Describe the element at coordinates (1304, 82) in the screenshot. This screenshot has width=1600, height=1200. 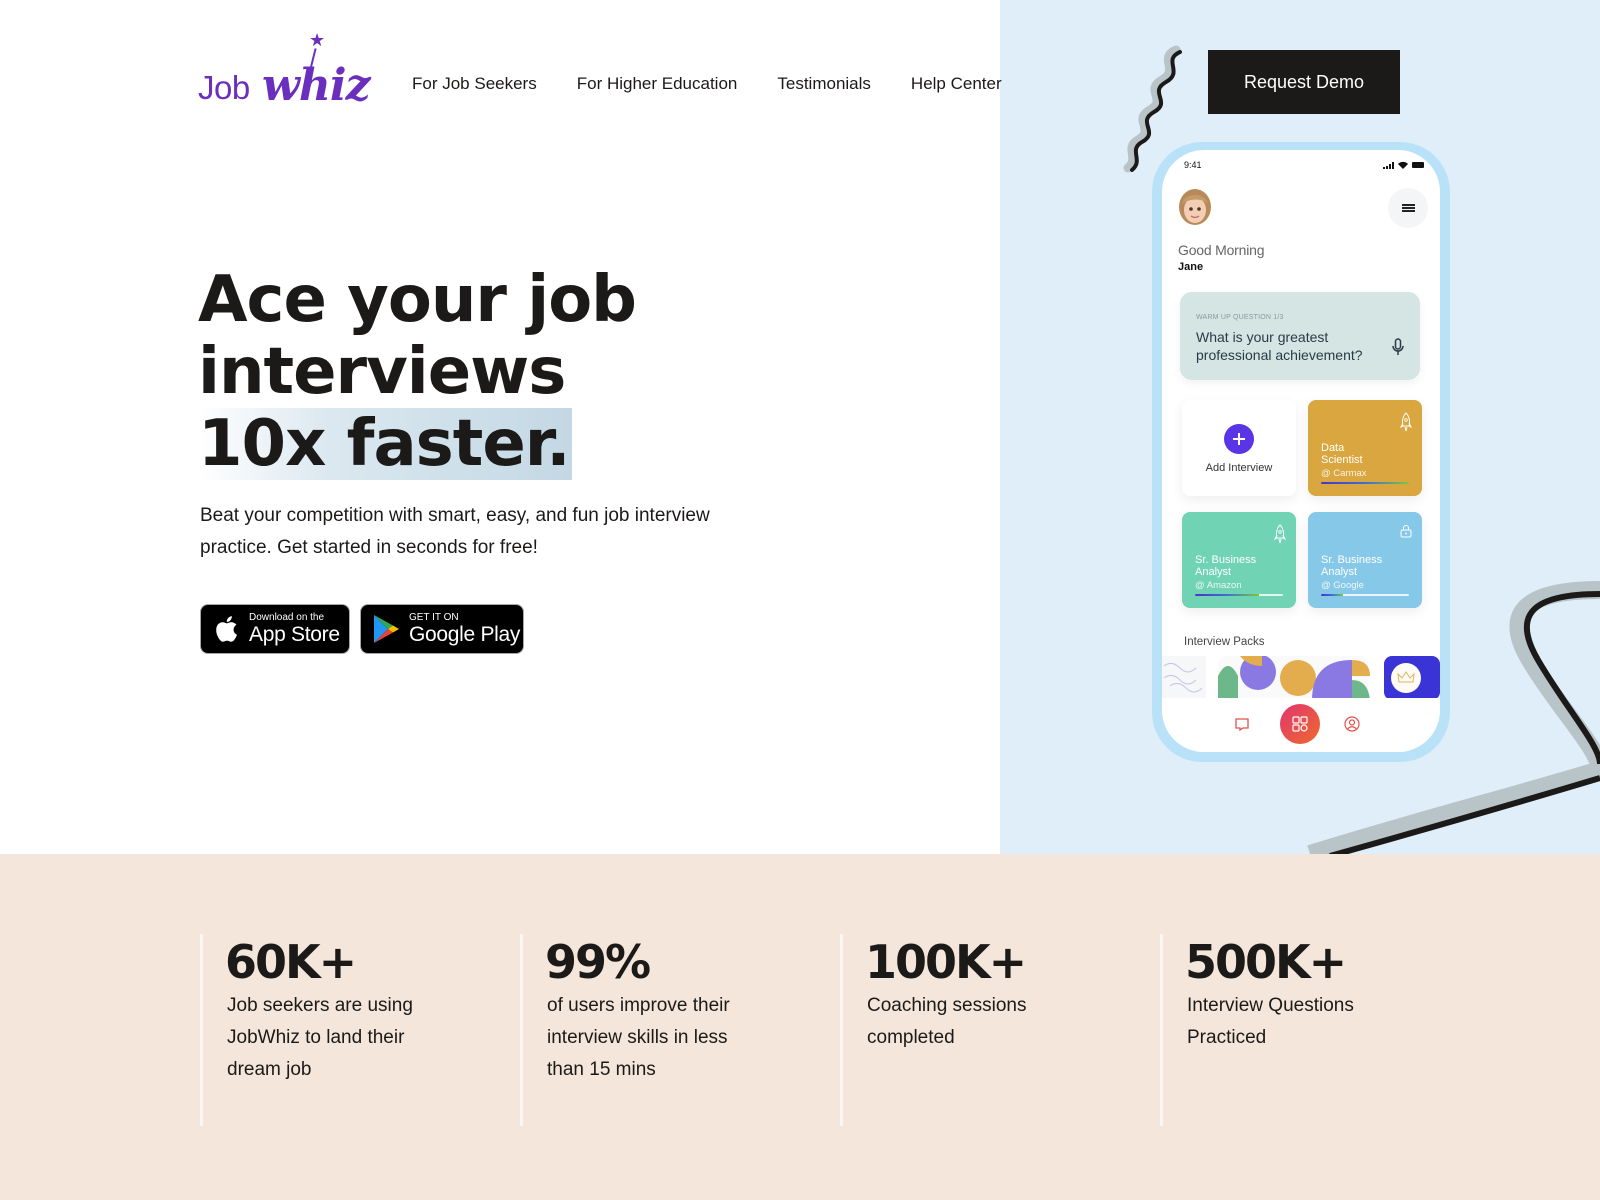
I see `request-demo-button: Request Demo` at that location.